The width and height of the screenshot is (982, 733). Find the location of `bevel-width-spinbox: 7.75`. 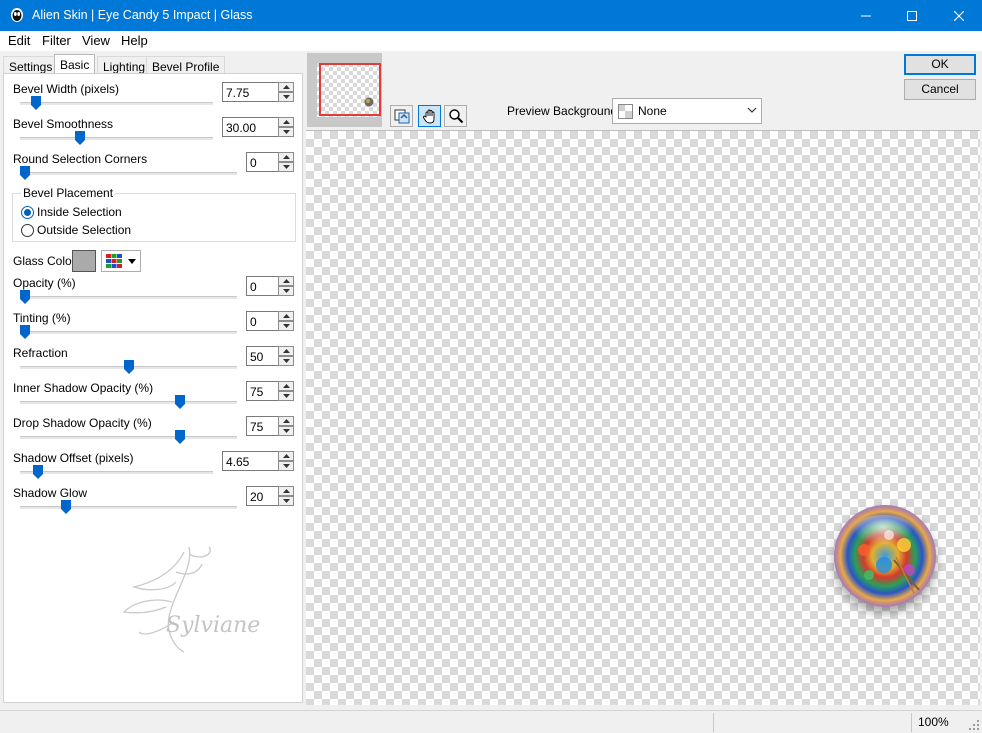

bevel-width-spinbox: 7.75 is located at coordinates (258, 92).